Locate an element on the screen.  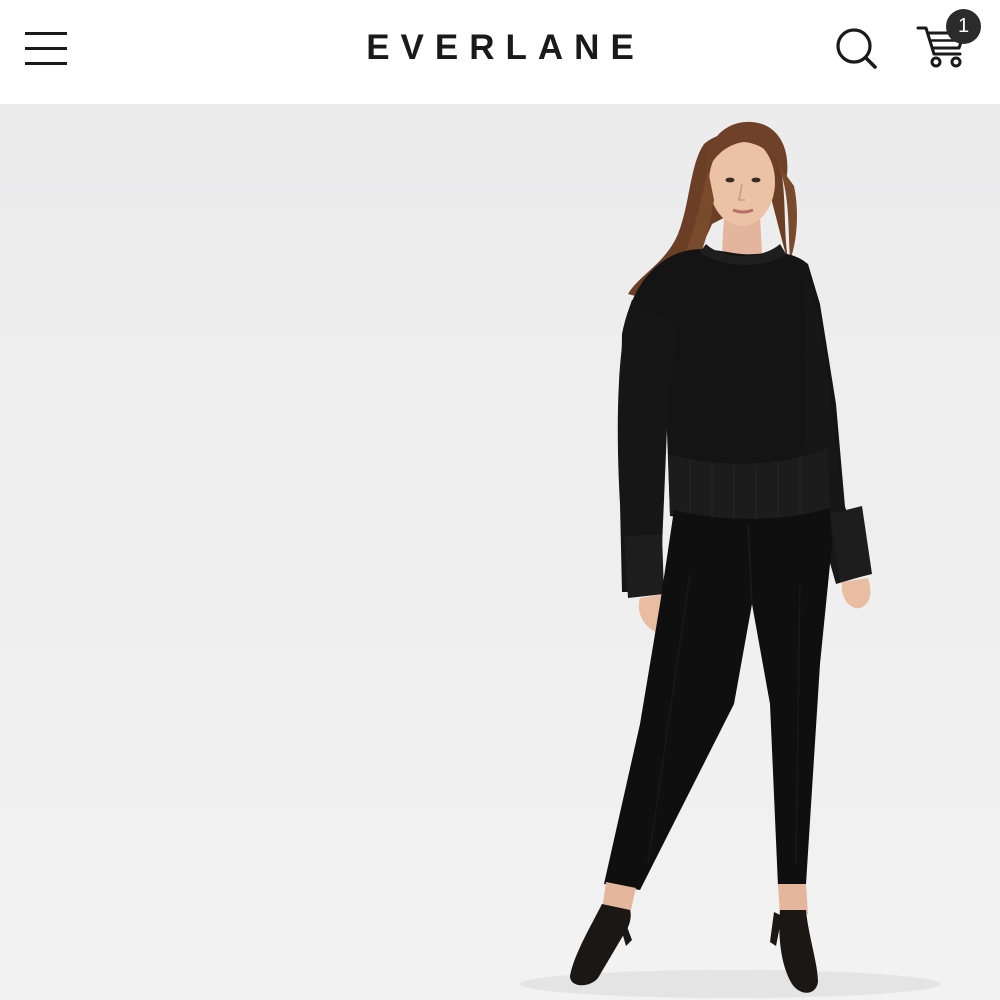
search-icon is located at coordinates (856, 48).